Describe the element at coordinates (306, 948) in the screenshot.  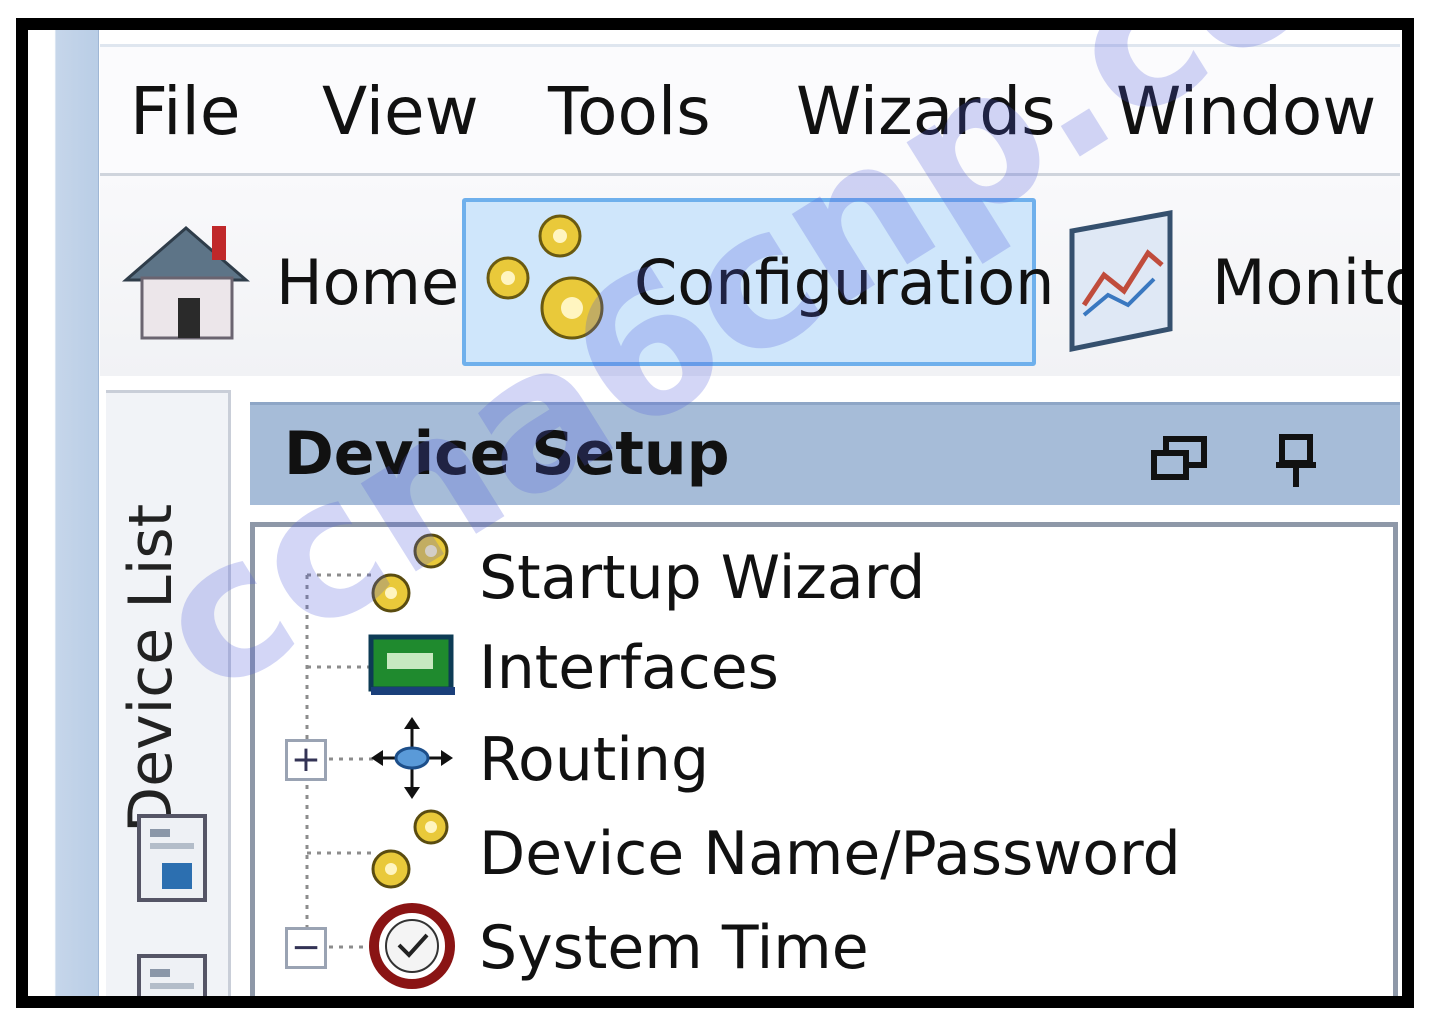
I see `system-time-collapse-button: −` at that location.